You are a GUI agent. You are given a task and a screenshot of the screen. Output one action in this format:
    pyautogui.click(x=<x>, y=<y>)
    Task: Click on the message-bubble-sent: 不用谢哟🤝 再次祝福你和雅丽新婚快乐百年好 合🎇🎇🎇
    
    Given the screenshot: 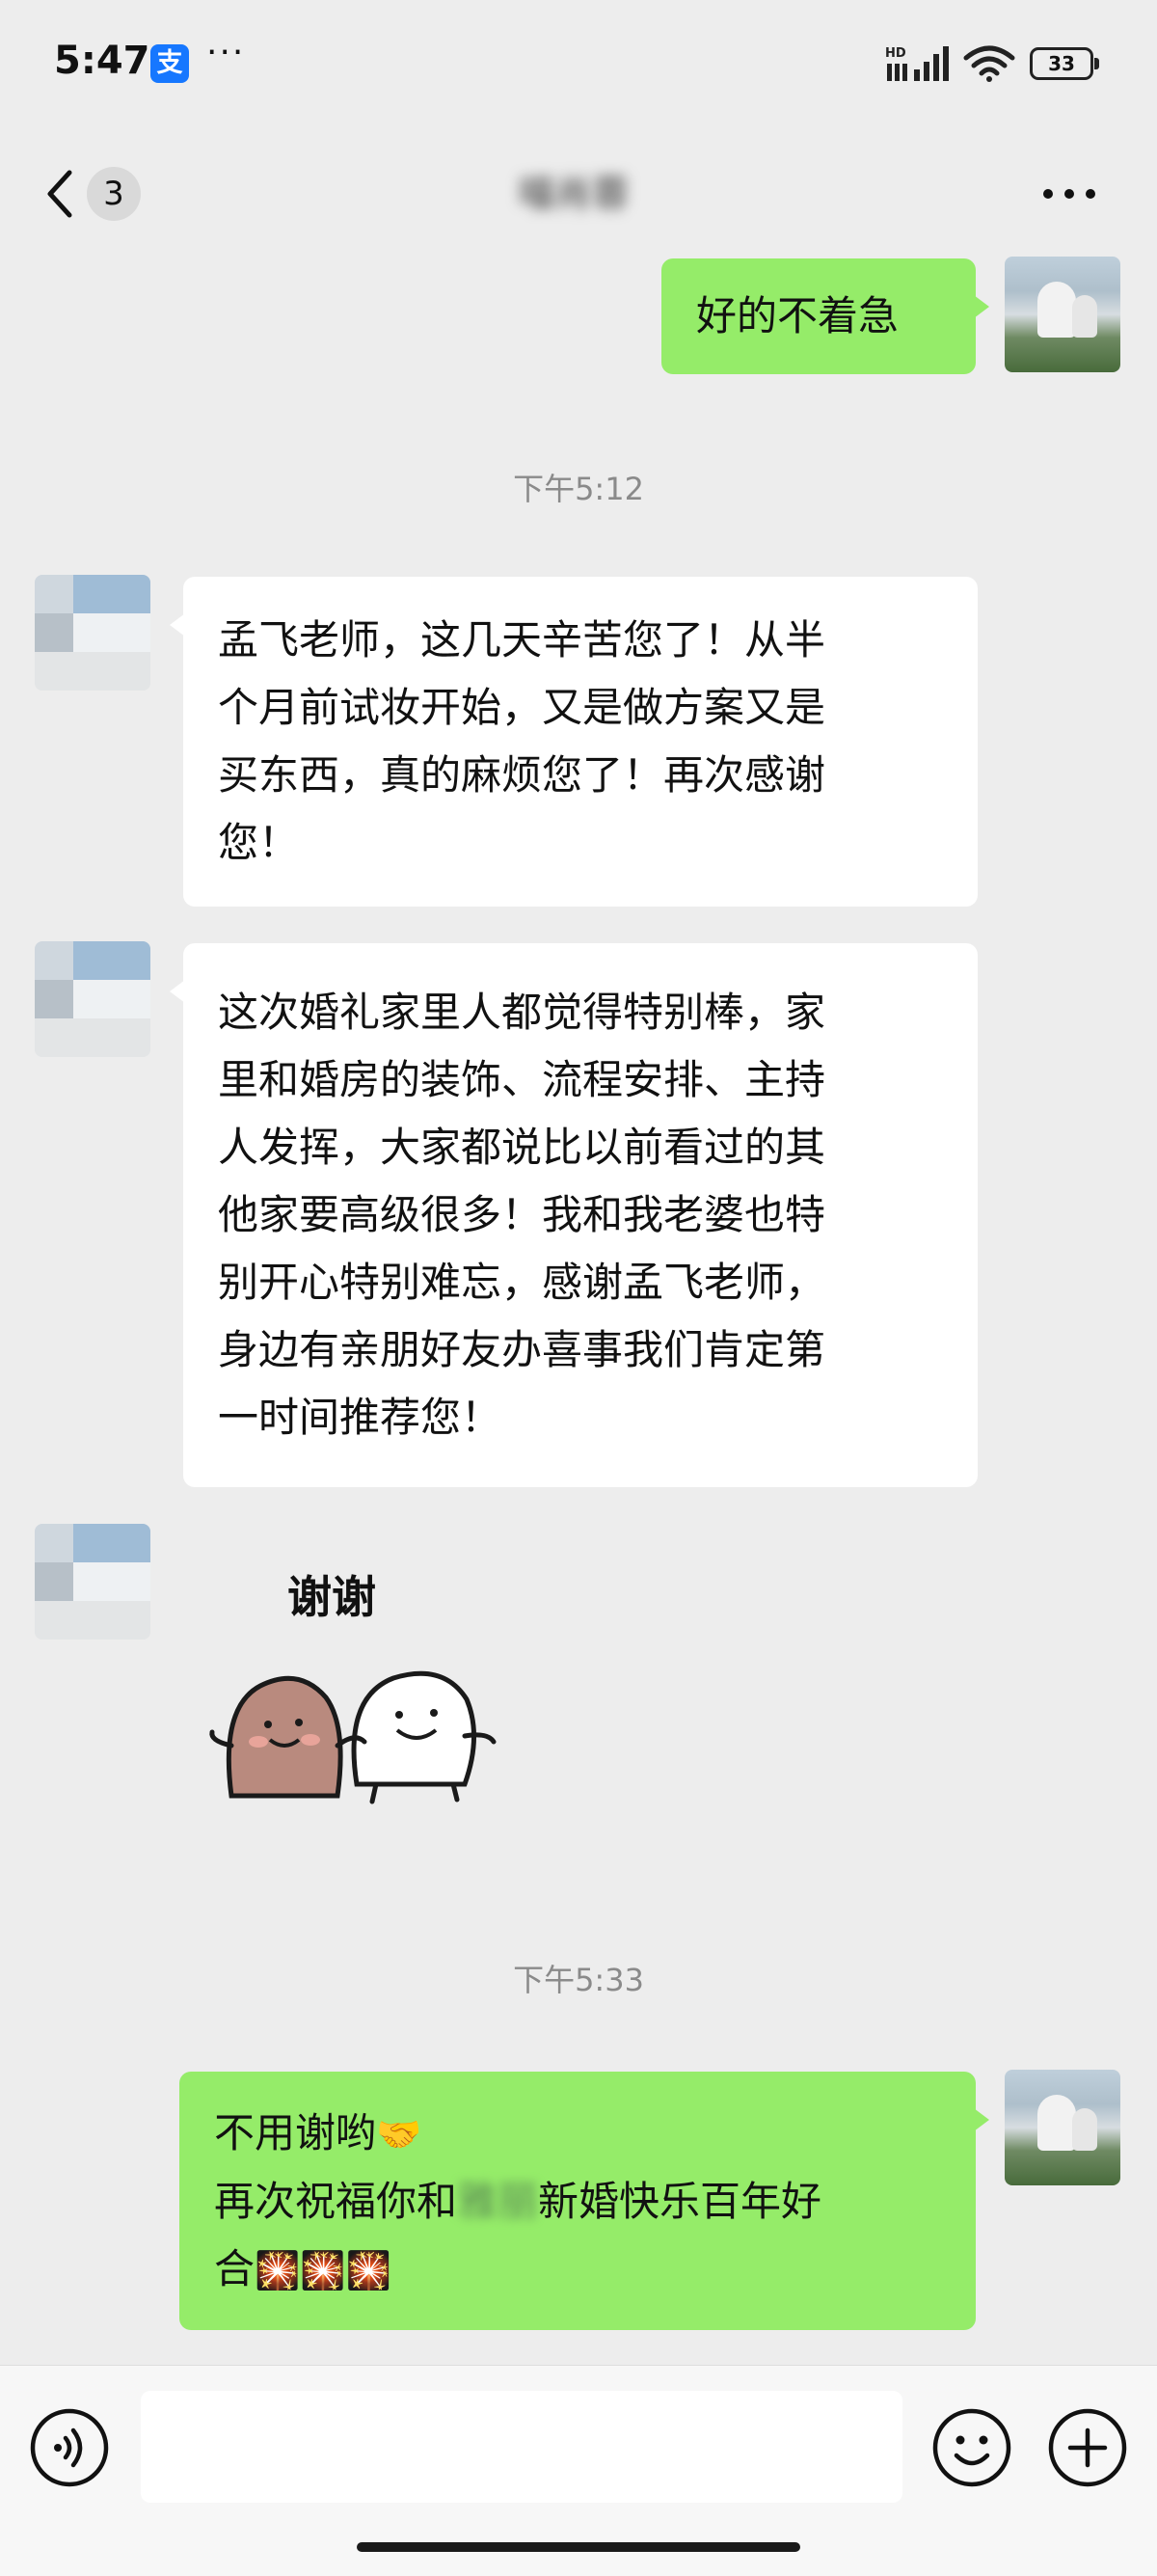 What is the action you would take?
    pyautogui.click(x=584, y=2201)
    